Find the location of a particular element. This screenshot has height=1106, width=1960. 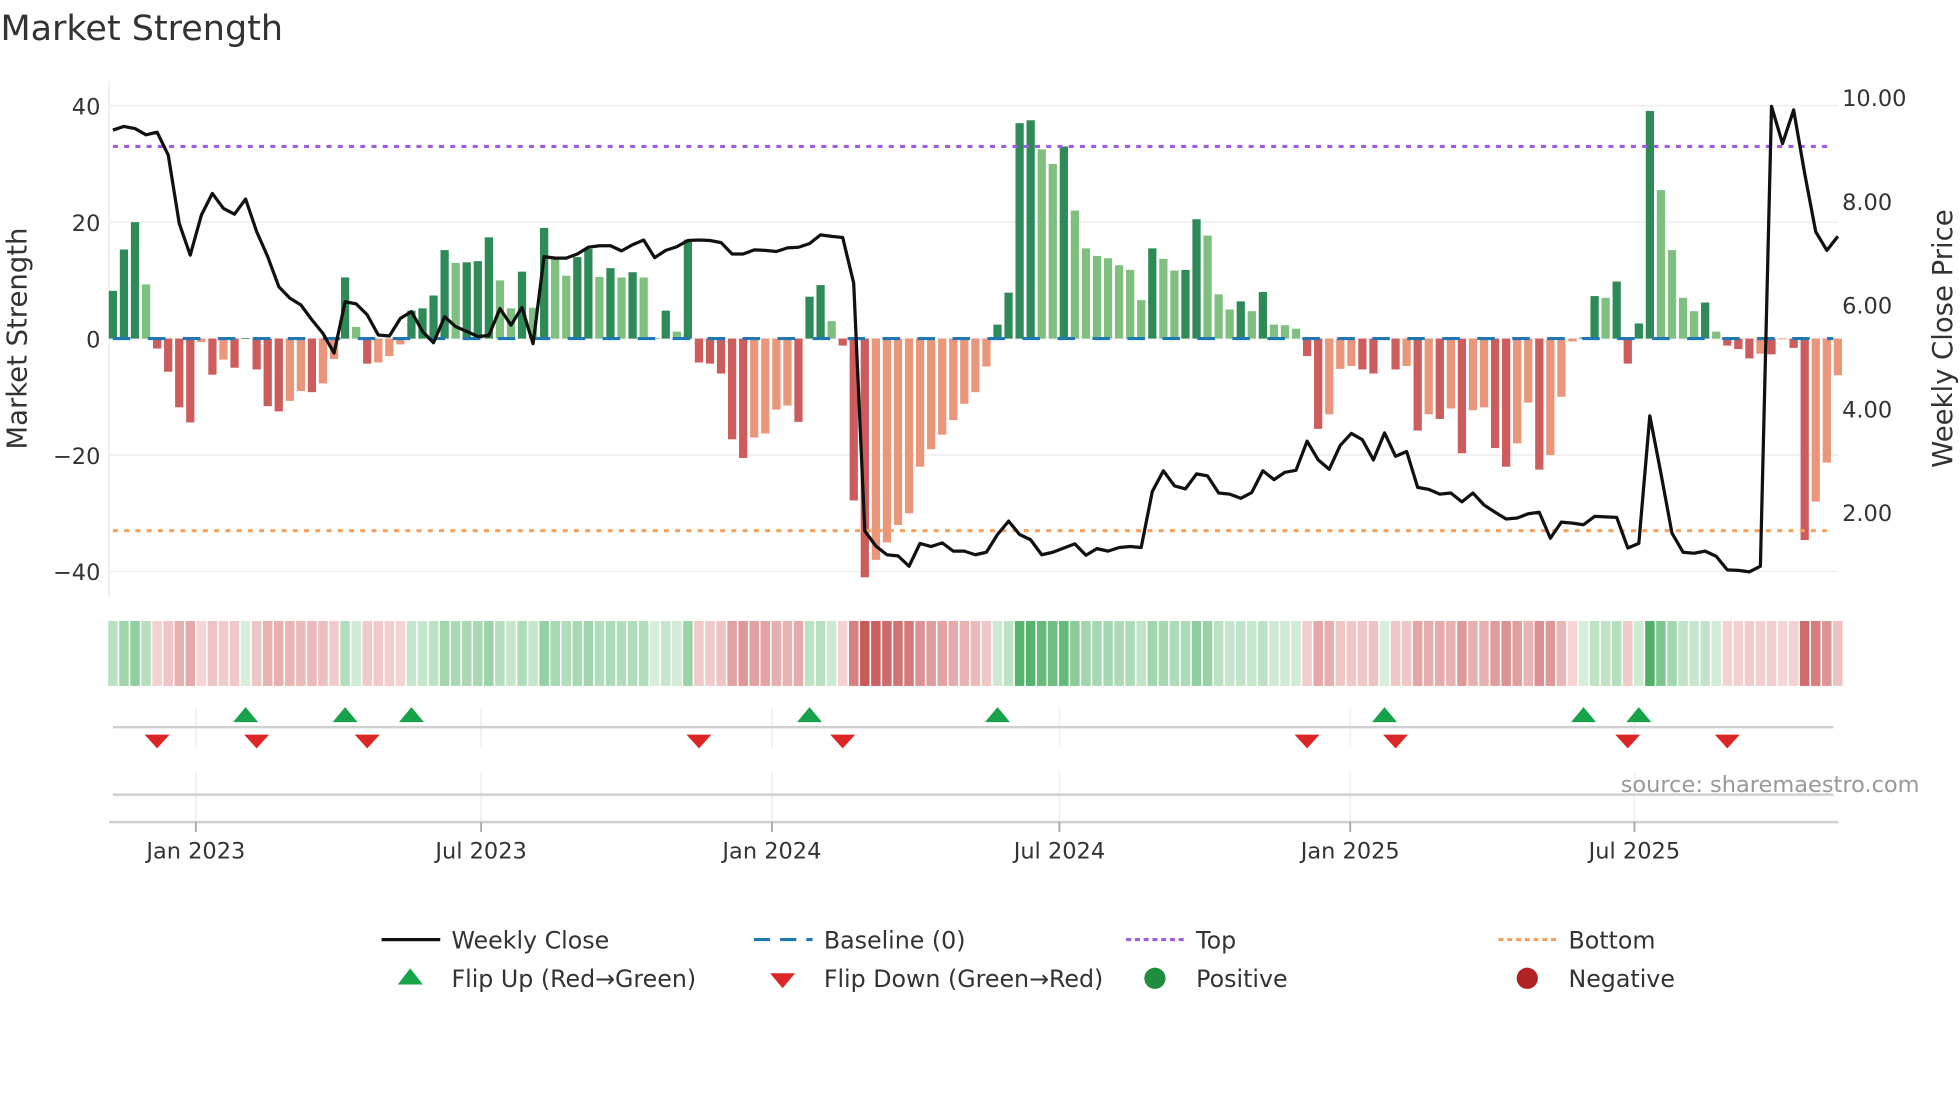

x-tick-label: Jan 2024 is located at coordinates (770, 851).